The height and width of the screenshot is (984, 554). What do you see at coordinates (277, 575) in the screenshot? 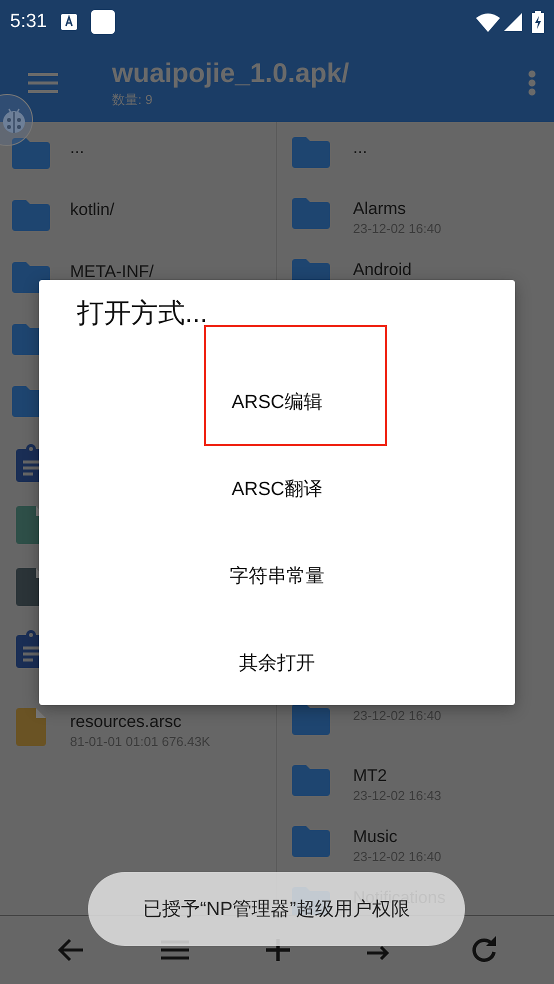
I see `open-with-option: 字符串常量` at bounding box center [277, 575].